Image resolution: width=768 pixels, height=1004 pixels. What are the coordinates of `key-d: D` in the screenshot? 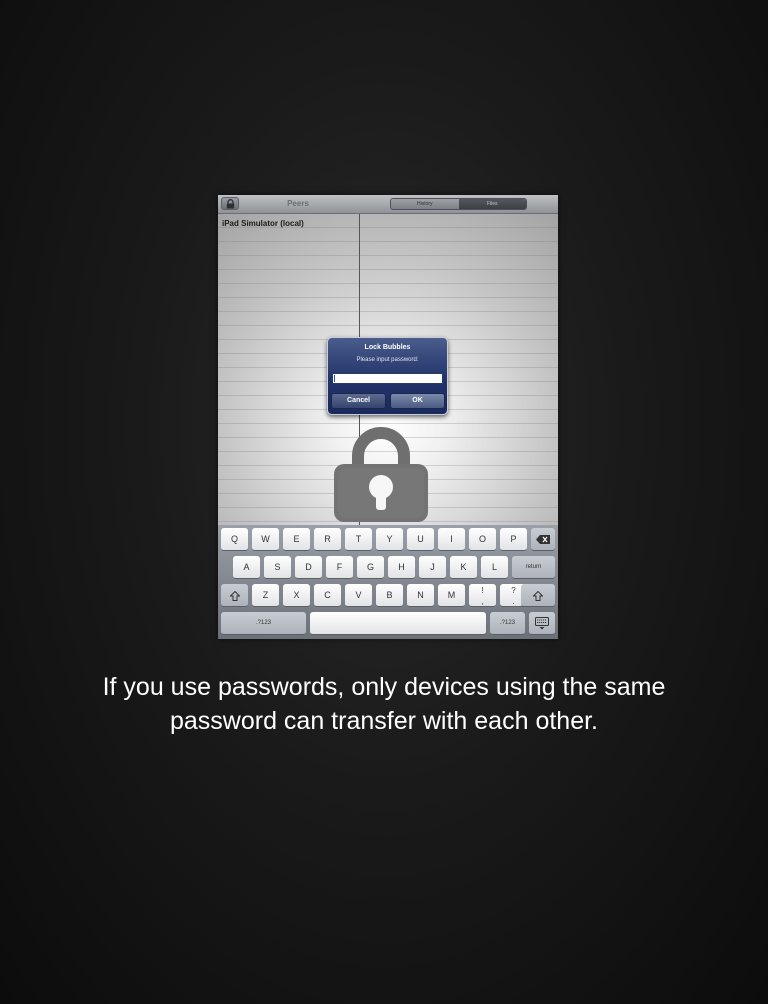 It's located at (308, 567).